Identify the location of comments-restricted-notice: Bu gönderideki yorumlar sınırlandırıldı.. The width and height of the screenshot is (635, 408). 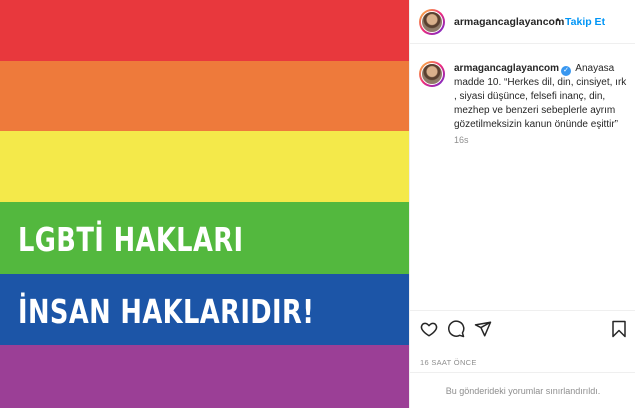
(523, 391).